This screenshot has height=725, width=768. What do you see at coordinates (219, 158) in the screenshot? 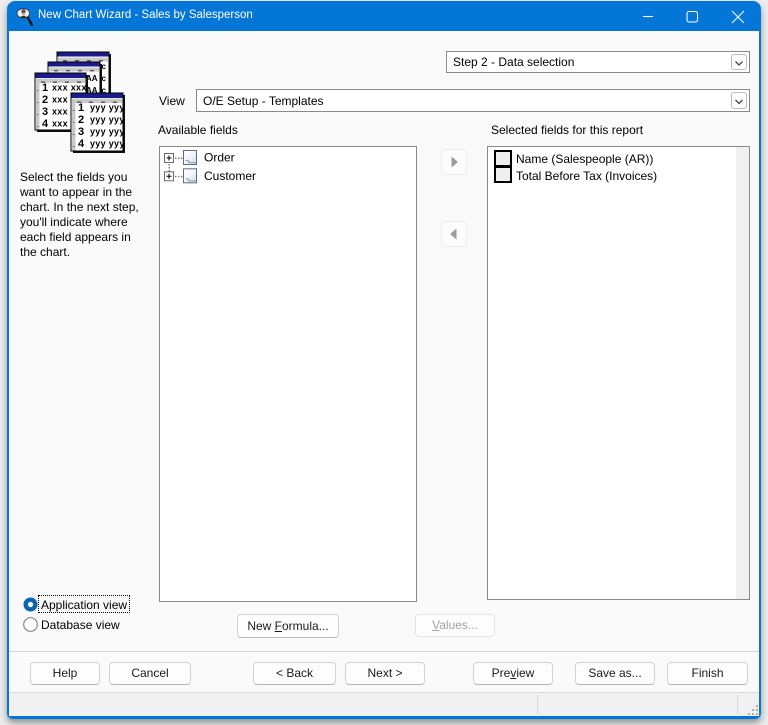
I see `svg-text: Order` at bounding box center [219, 158].